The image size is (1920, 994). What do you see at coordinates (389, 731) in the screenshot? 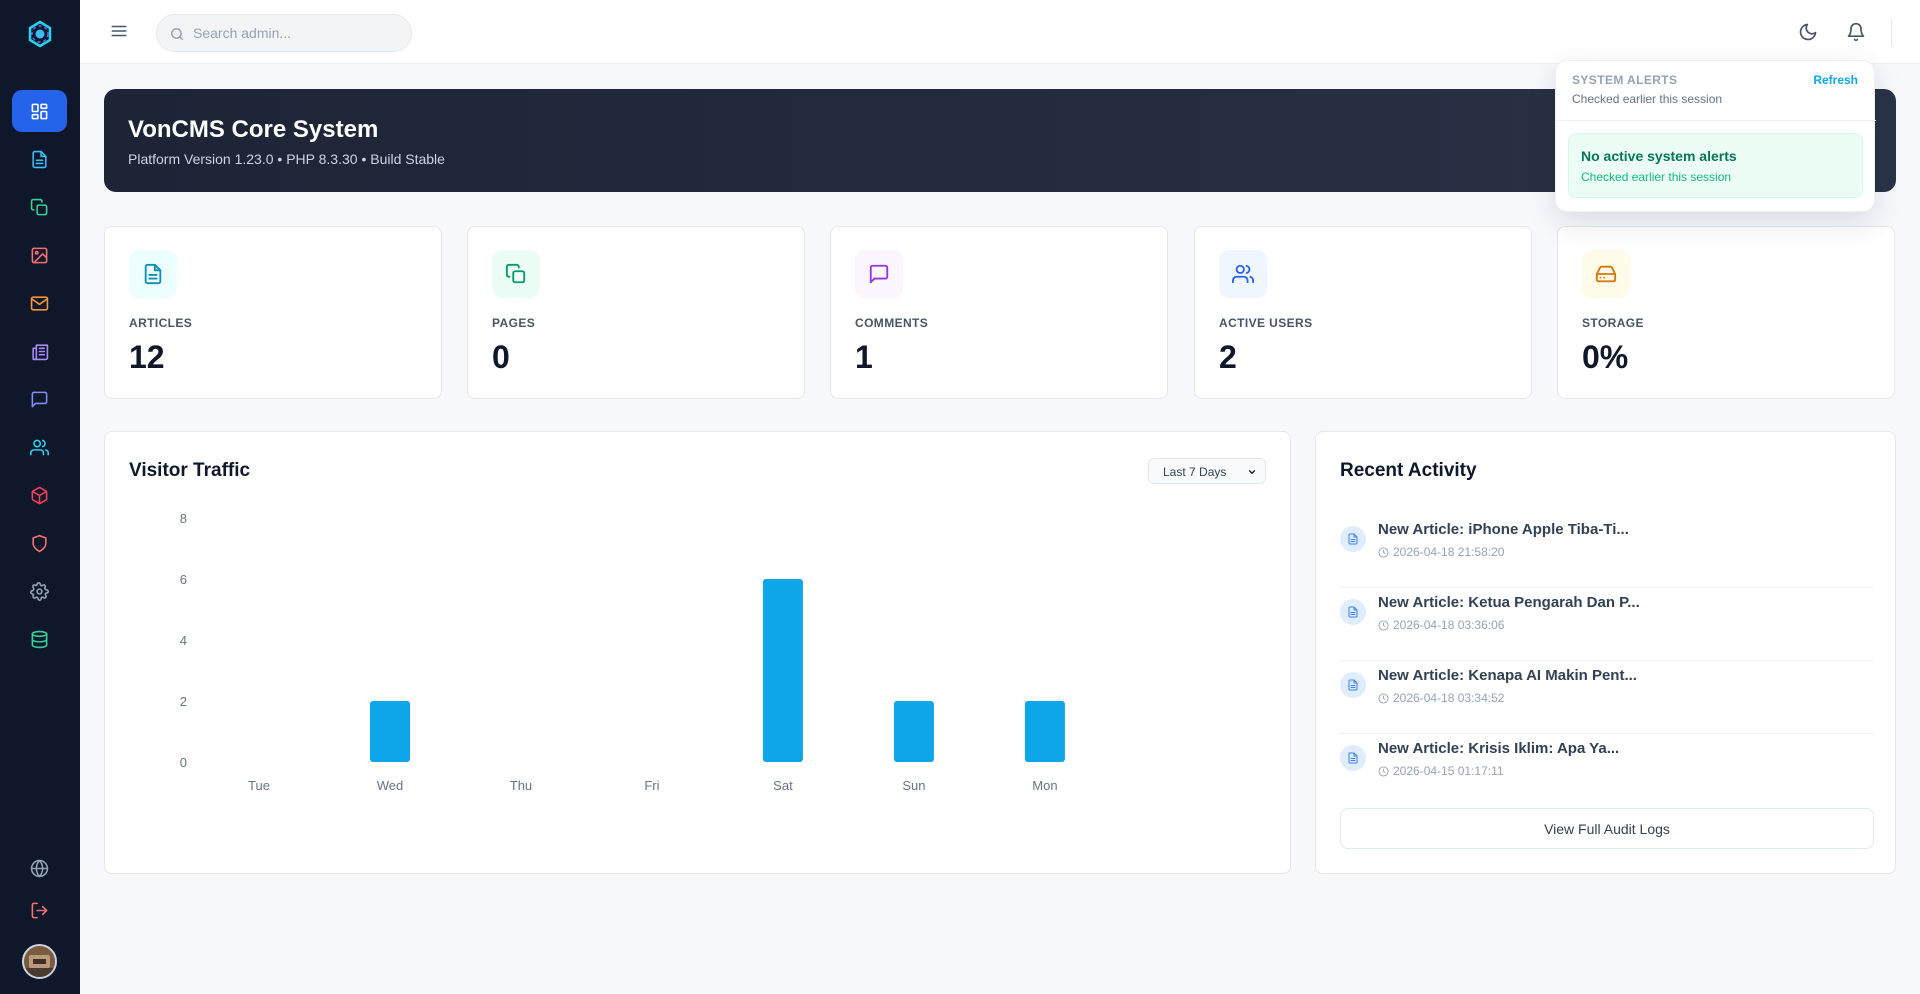
I see `bar-wed` at bounding box center [389, 731].